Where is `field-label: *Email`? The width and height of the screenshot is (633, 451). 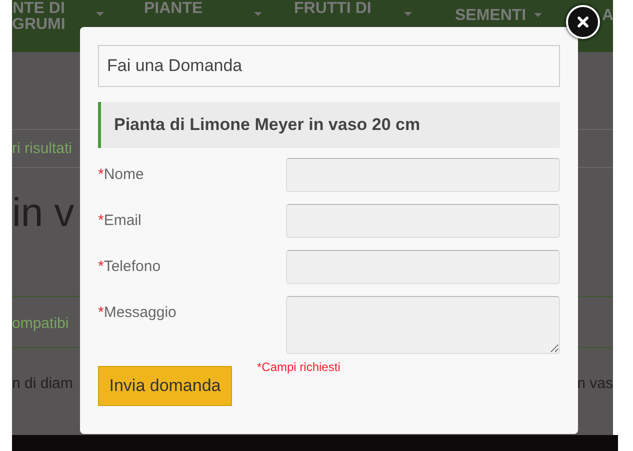
field-label: *Email is located at coordinates (120, 220).